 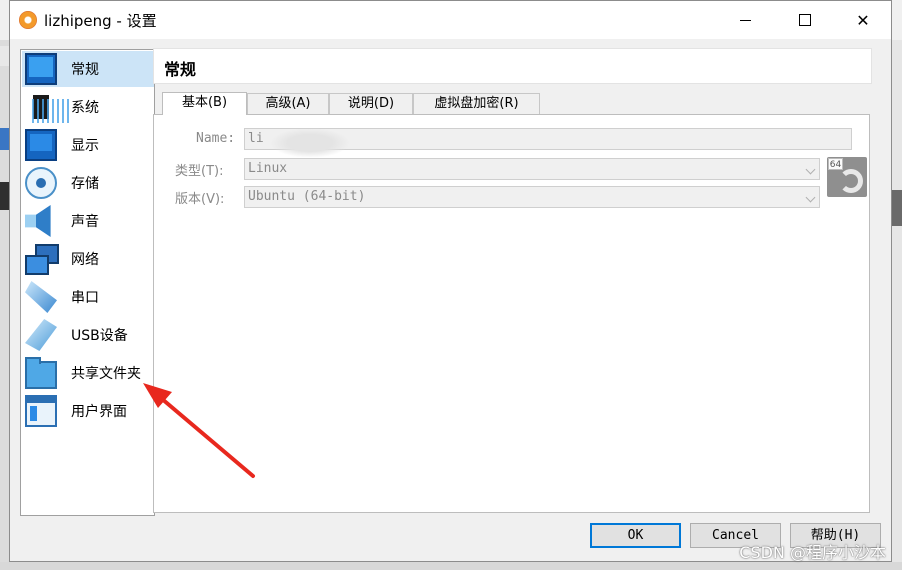 What do you see at coordinates (812, 552) in the screenshot?
I see `watermark-text: CSDN @程序小沙本` at bounding box center [812, 552].